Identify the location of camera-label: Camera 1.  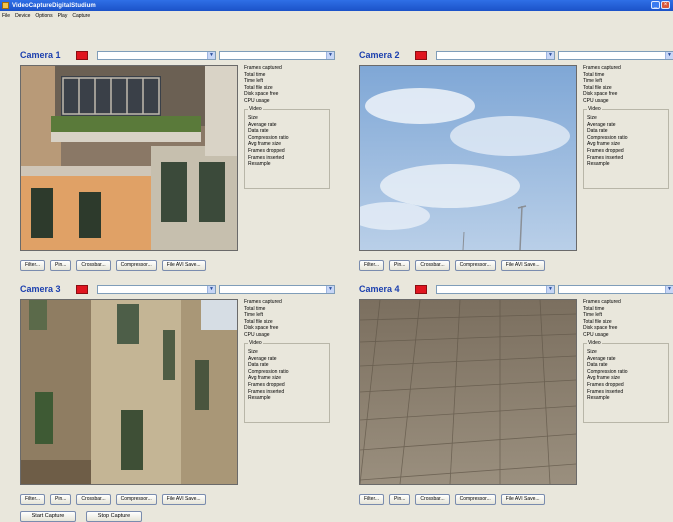
(40, 55).